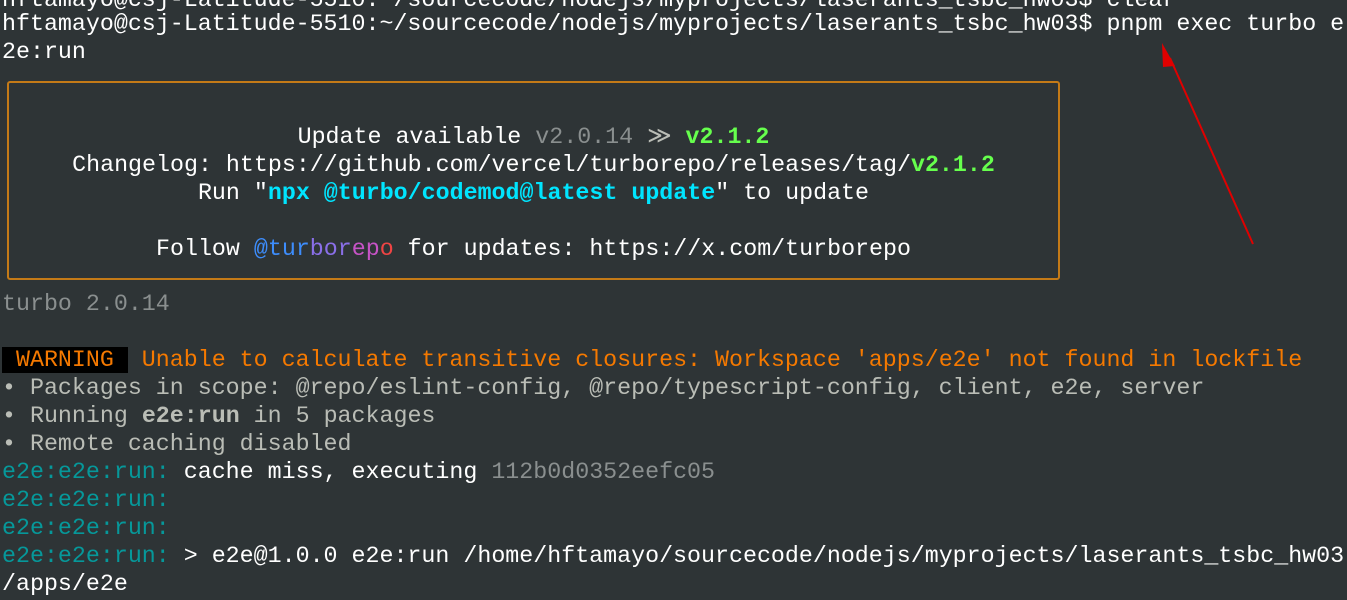 This screenshot has height=600, width=1347. Describe the element at coordinates (65, 584) in the screenshot. I see `task-output-line-5: /apps/e2e` at that location.